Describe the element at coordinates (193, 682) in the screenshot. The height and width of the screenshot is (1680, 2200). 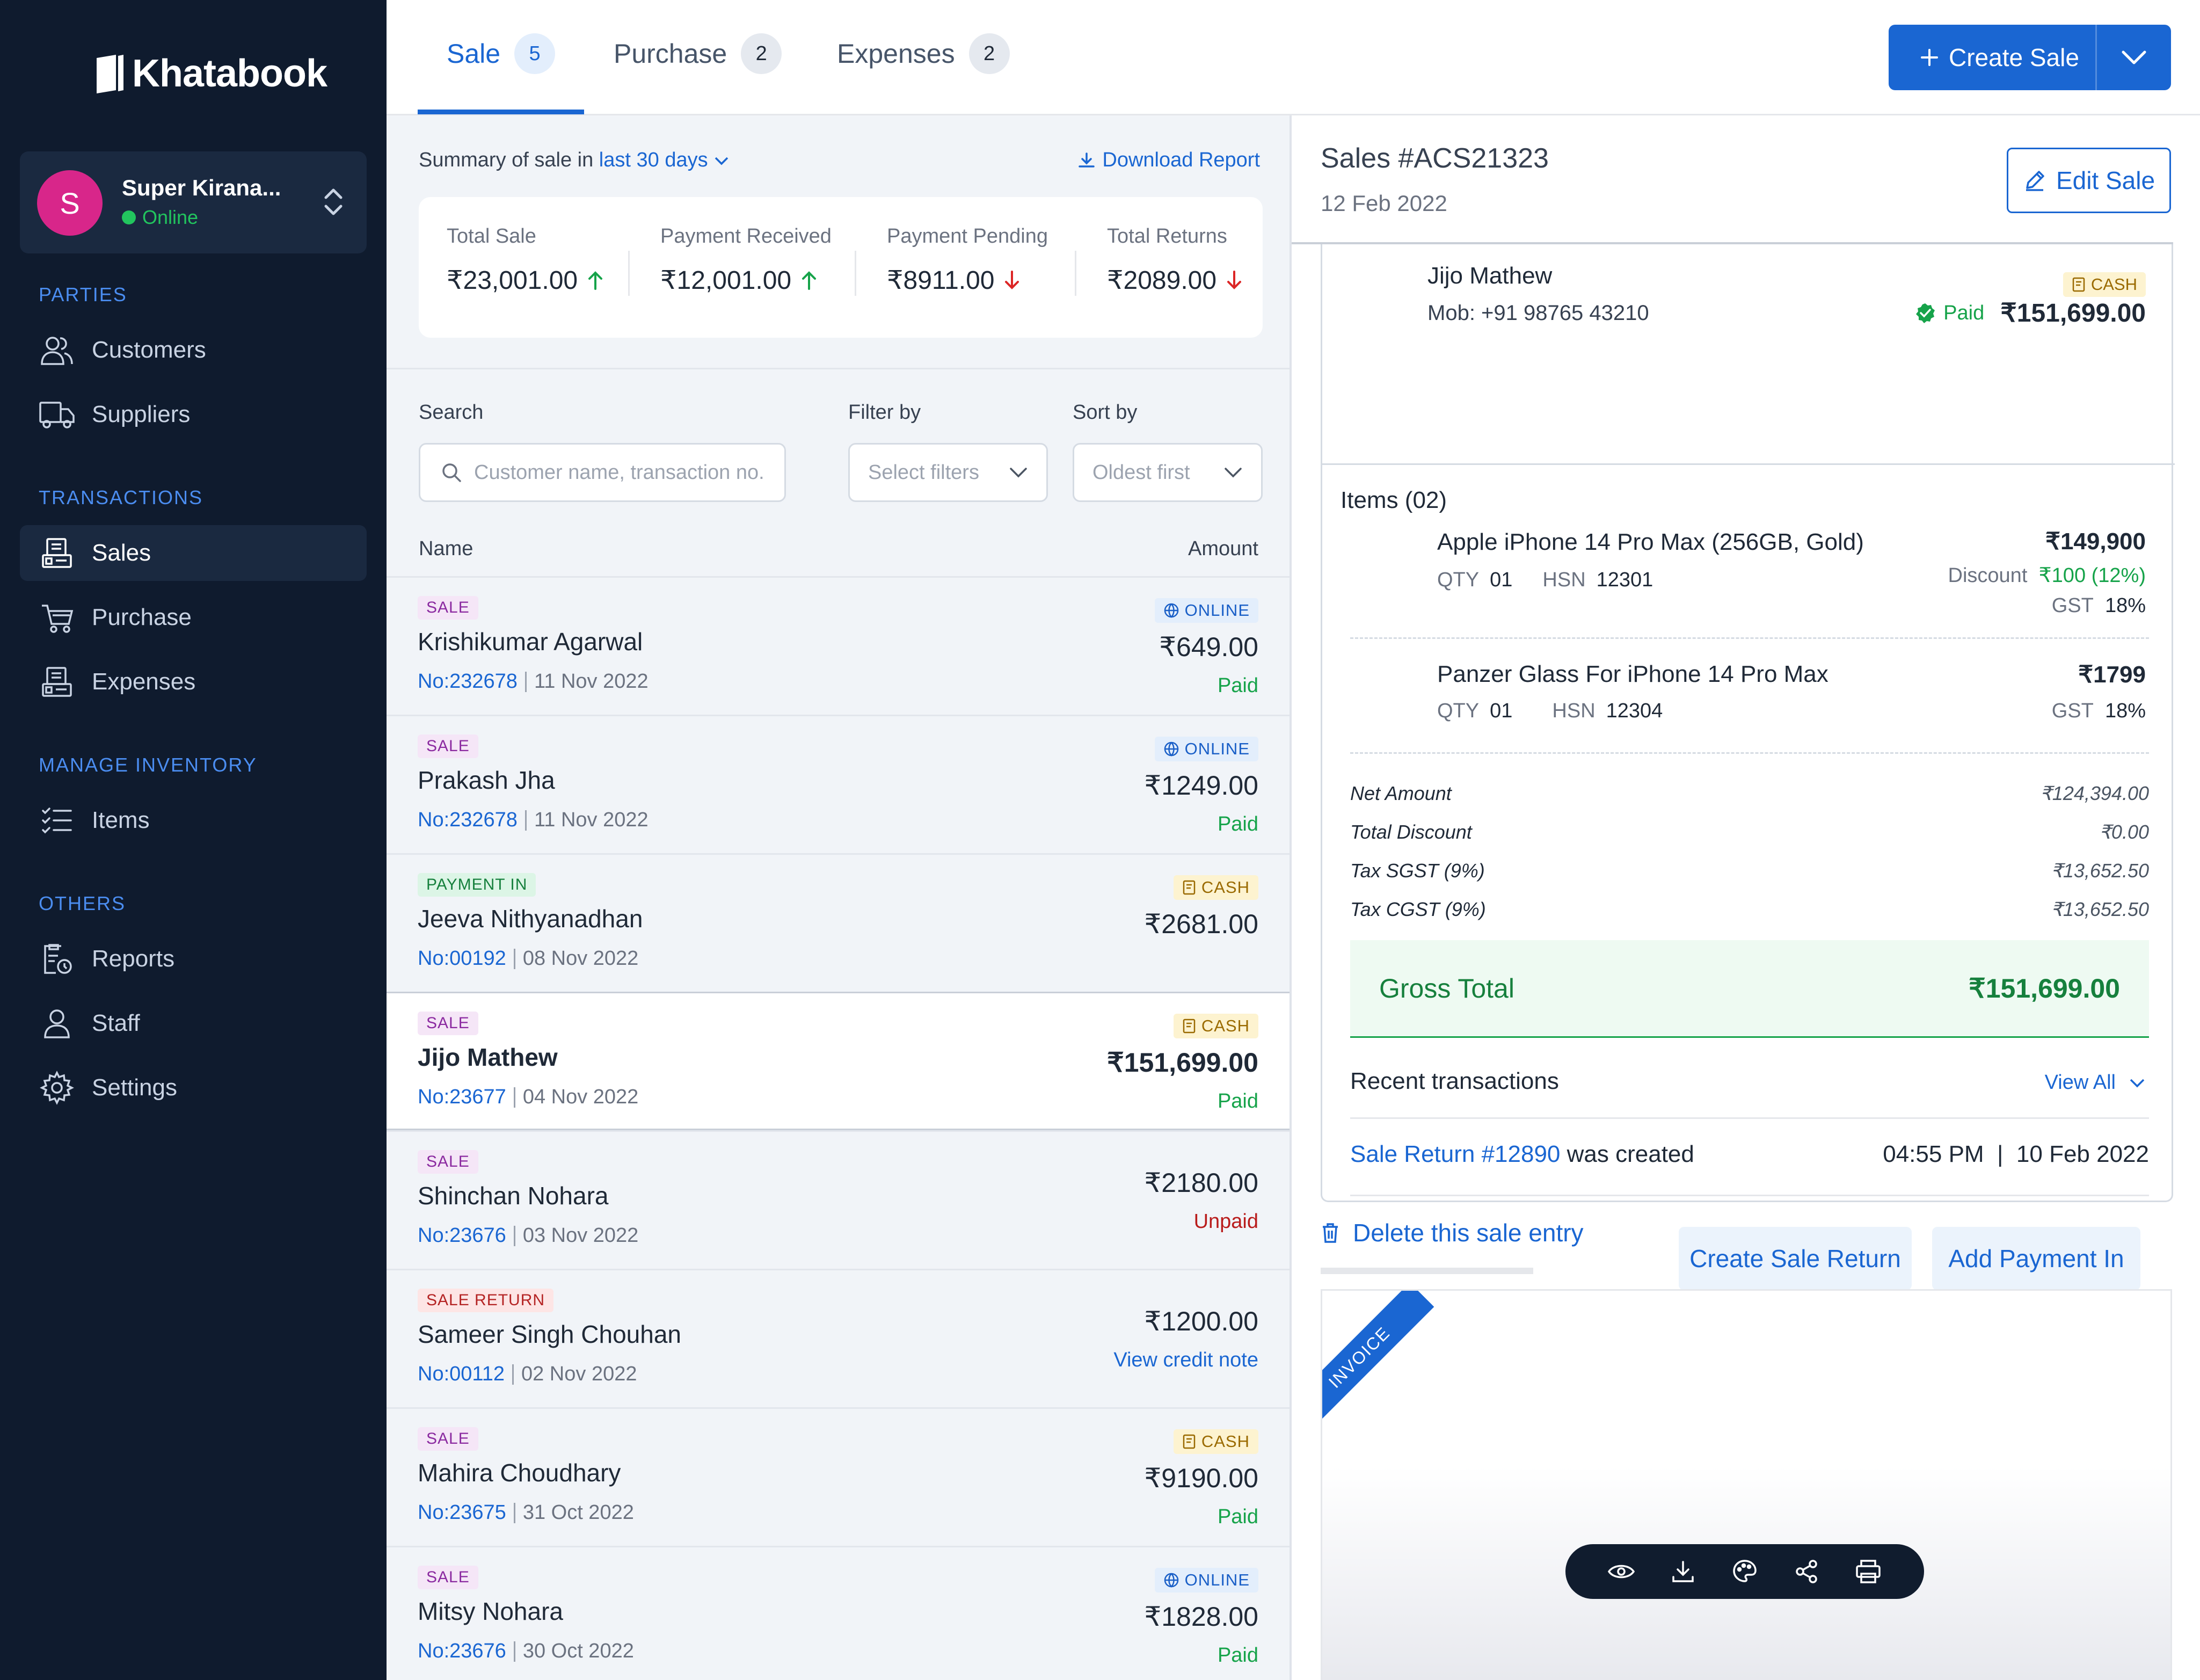
I see `sidebar-item-expenses: Expenses` at that location.